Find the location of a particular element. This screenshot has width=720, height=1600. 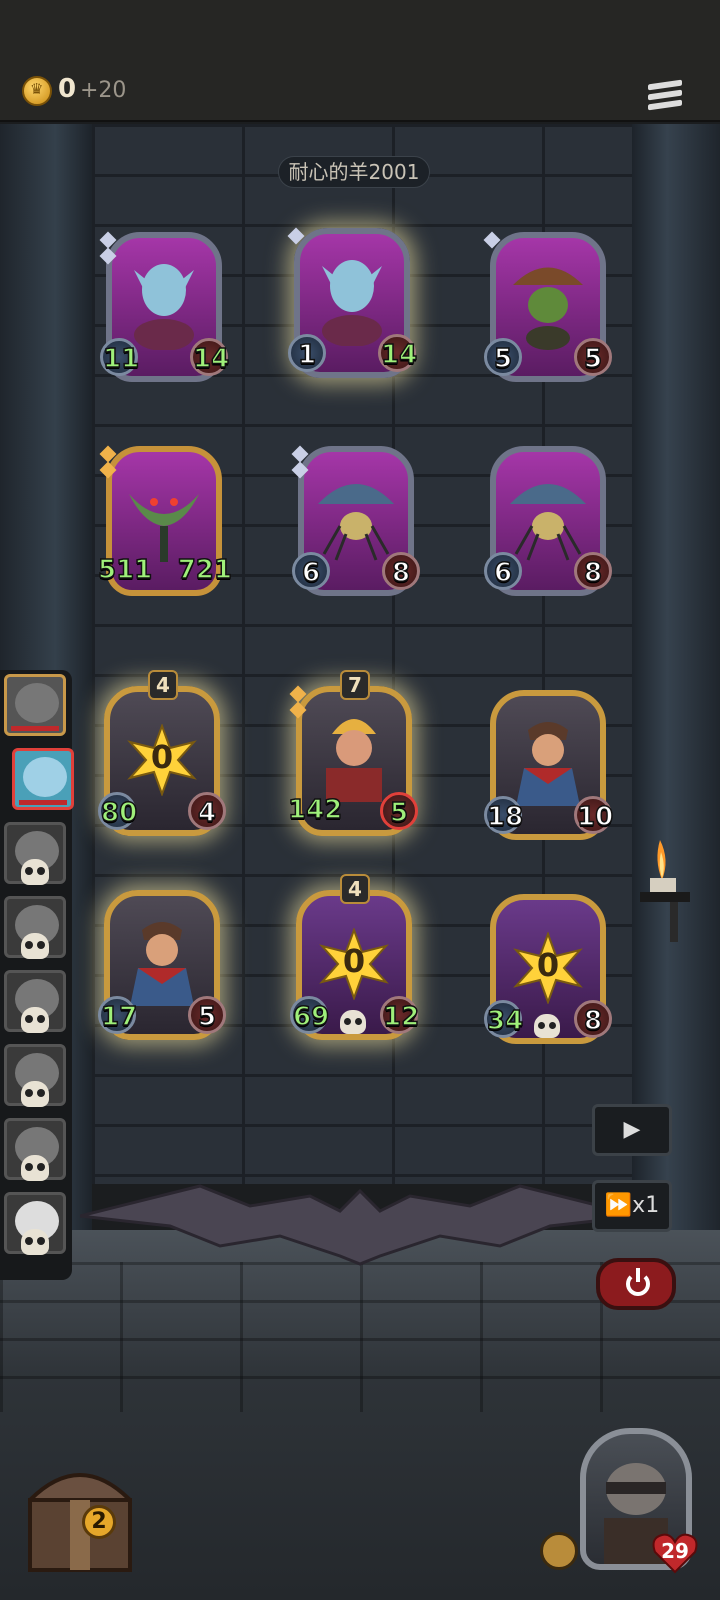

enemy-card-mushroom-spider-2: 6 8 is located at coordinates (548, 521).